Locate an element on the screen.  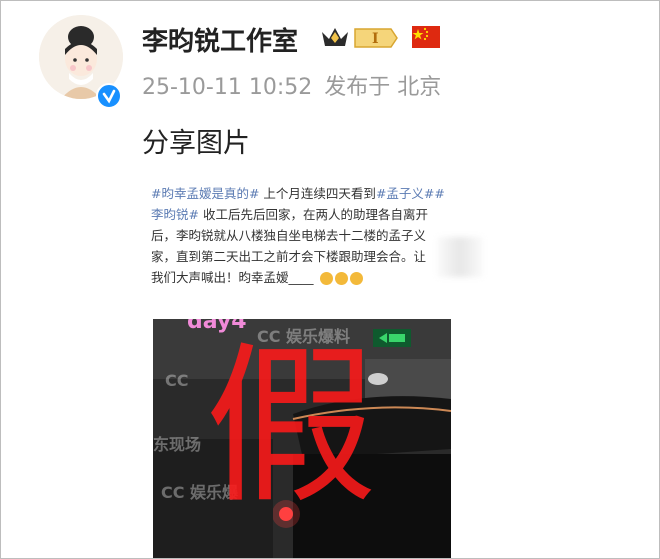
crown-icon is located at coordinates (335, 37).